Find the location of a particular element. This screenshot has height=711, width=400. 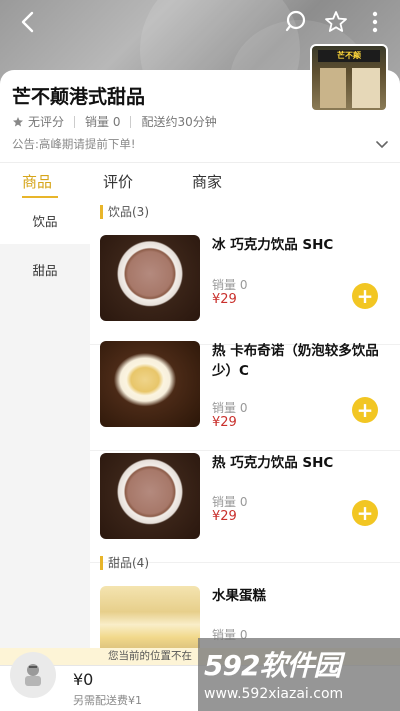

search-icon is located at coordinates (297, 22).